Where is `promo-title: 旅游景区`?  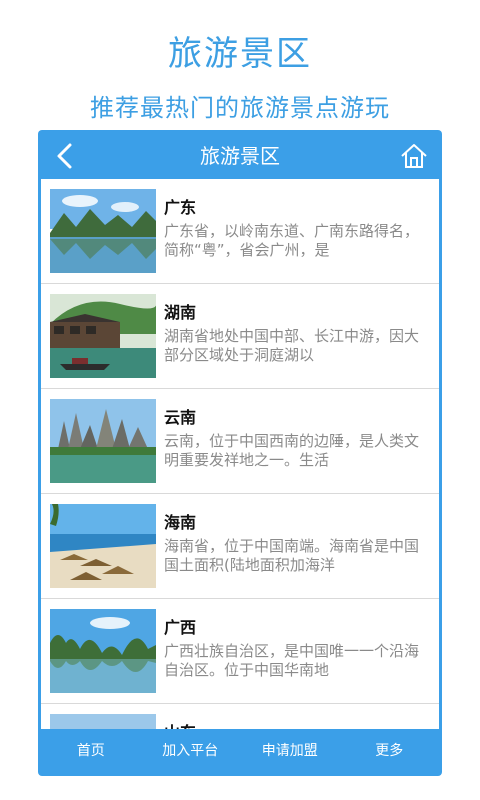
promo-title: 旅游景区 is located at coordinates (240, 54).